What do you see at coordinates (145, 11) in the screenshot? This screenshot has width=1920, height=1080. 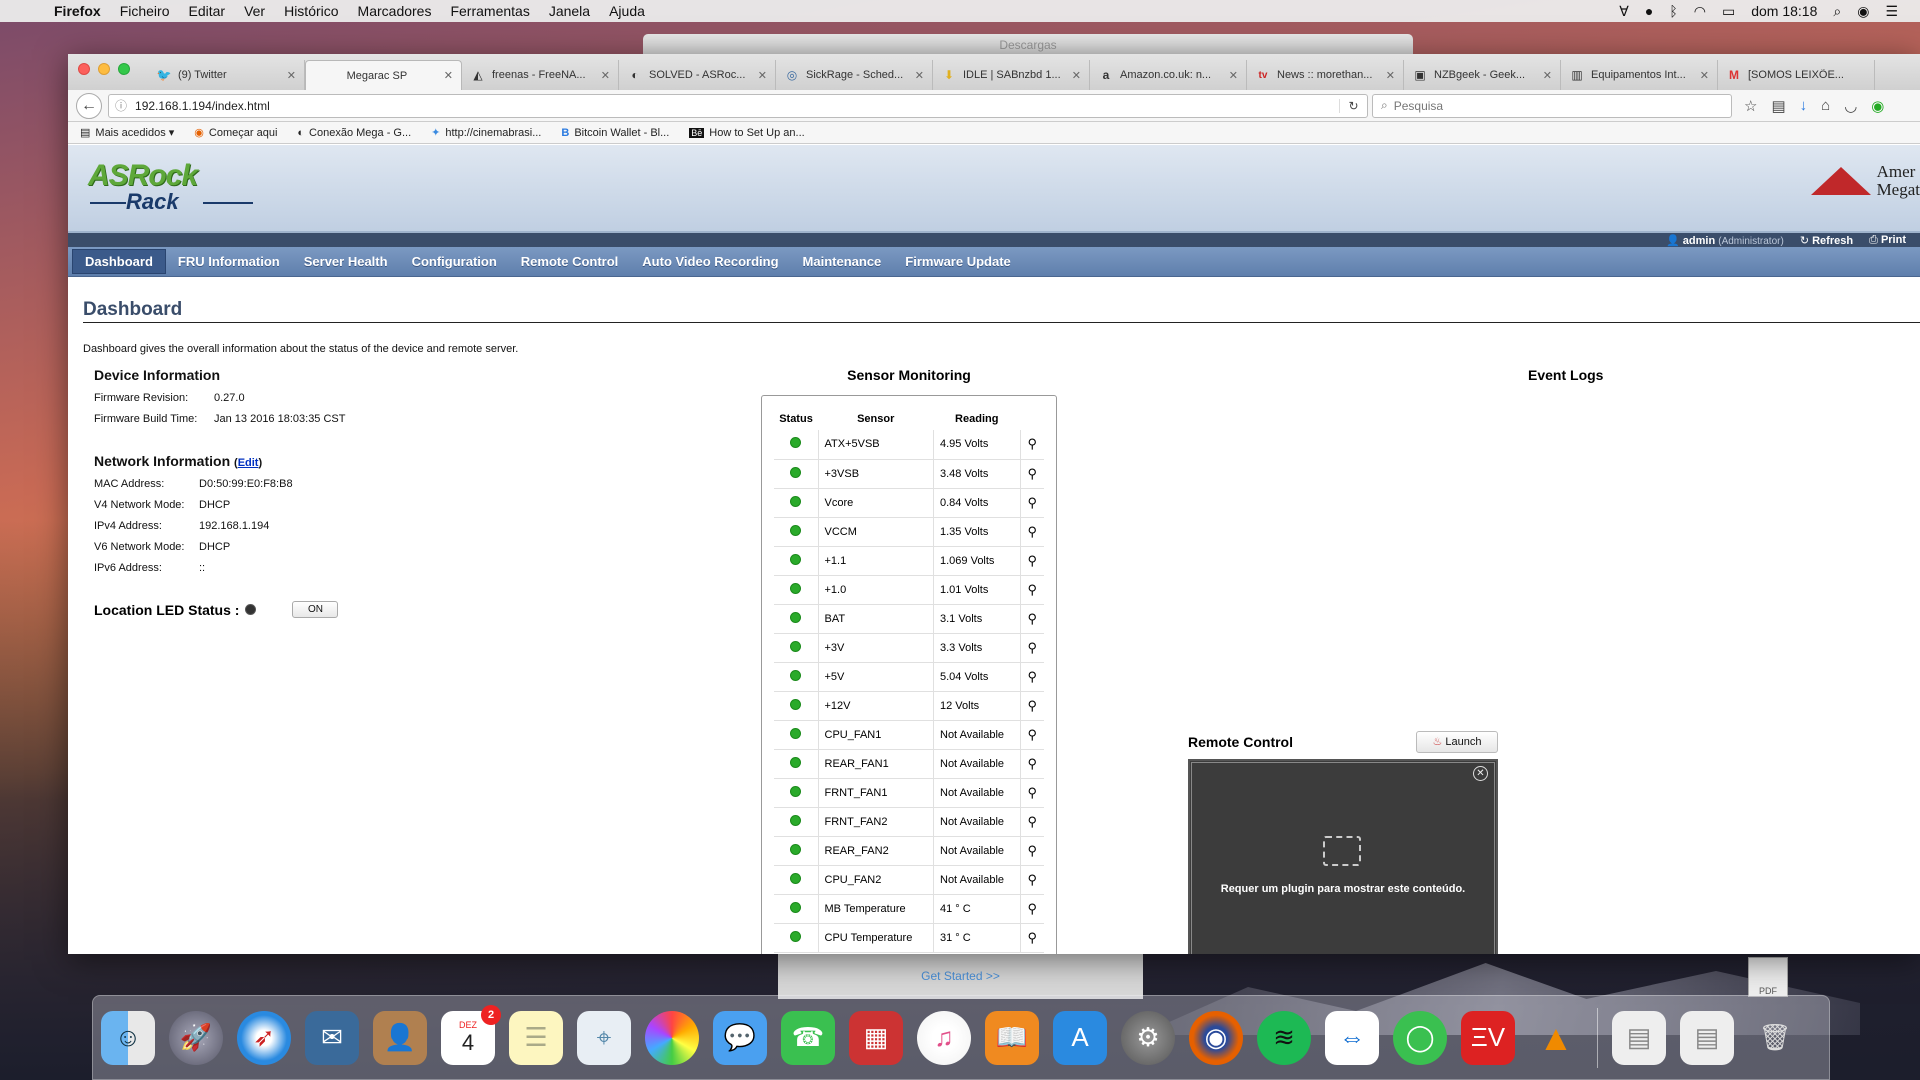 I see `menubar-item: Ficheiro` at bounding box center [145, 11].